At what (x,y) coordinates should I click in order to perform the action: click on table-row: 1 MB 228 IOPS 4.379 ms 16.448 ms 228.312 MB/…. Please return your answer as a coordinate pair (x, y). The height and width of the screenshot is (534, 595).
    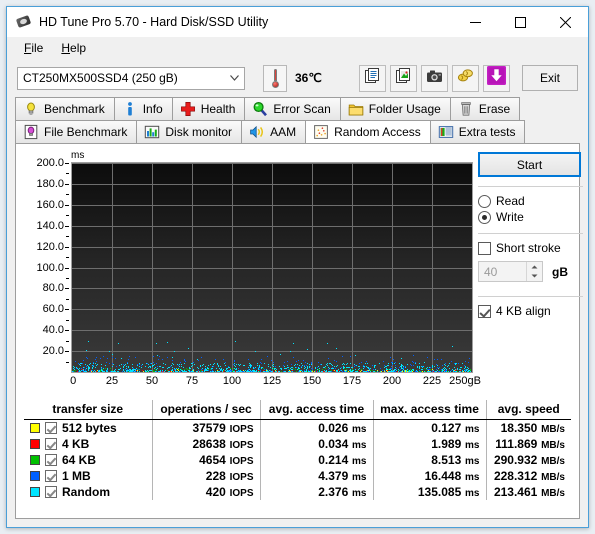
    Looking at the image, I should click on (297, 476).